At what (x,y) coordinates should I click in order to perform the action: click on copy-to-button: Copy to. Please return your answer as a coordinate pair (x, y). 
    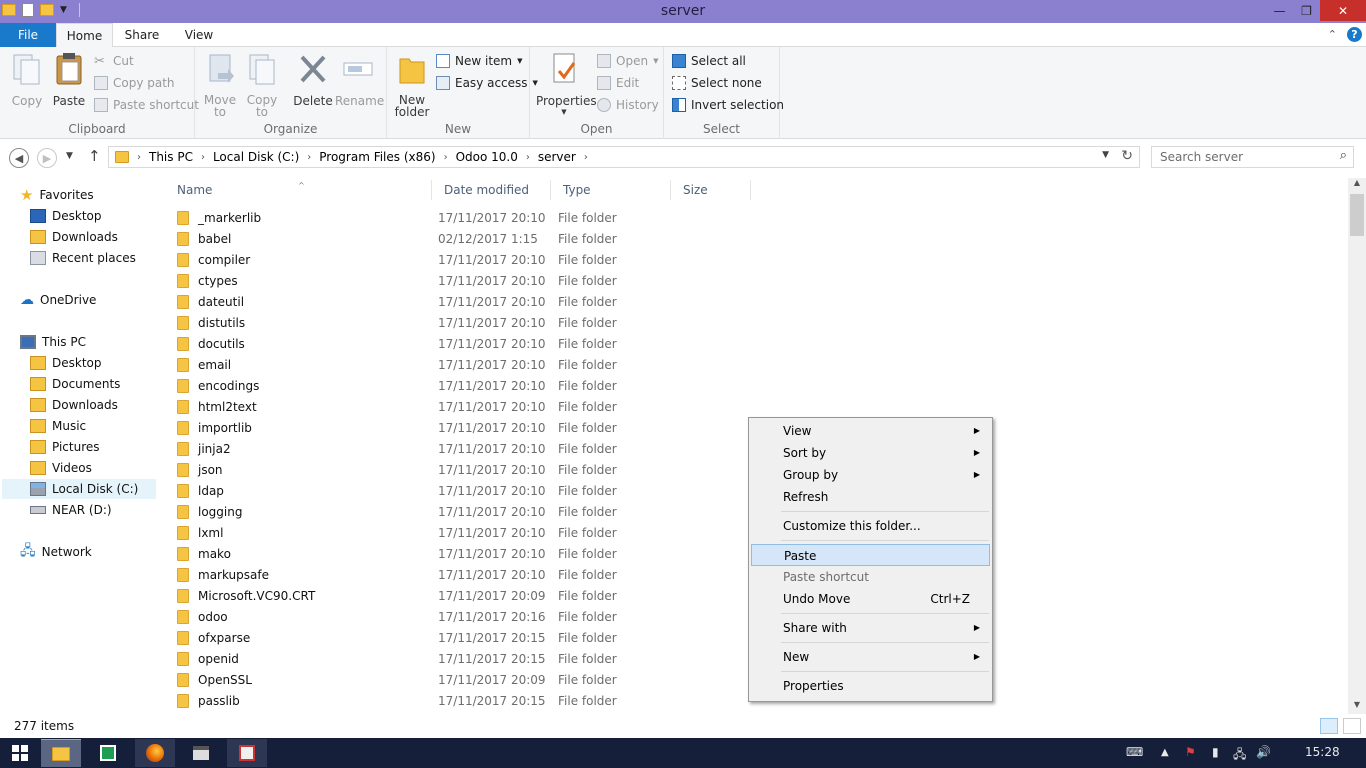
    Looking at the image, I should click on (262, 84).